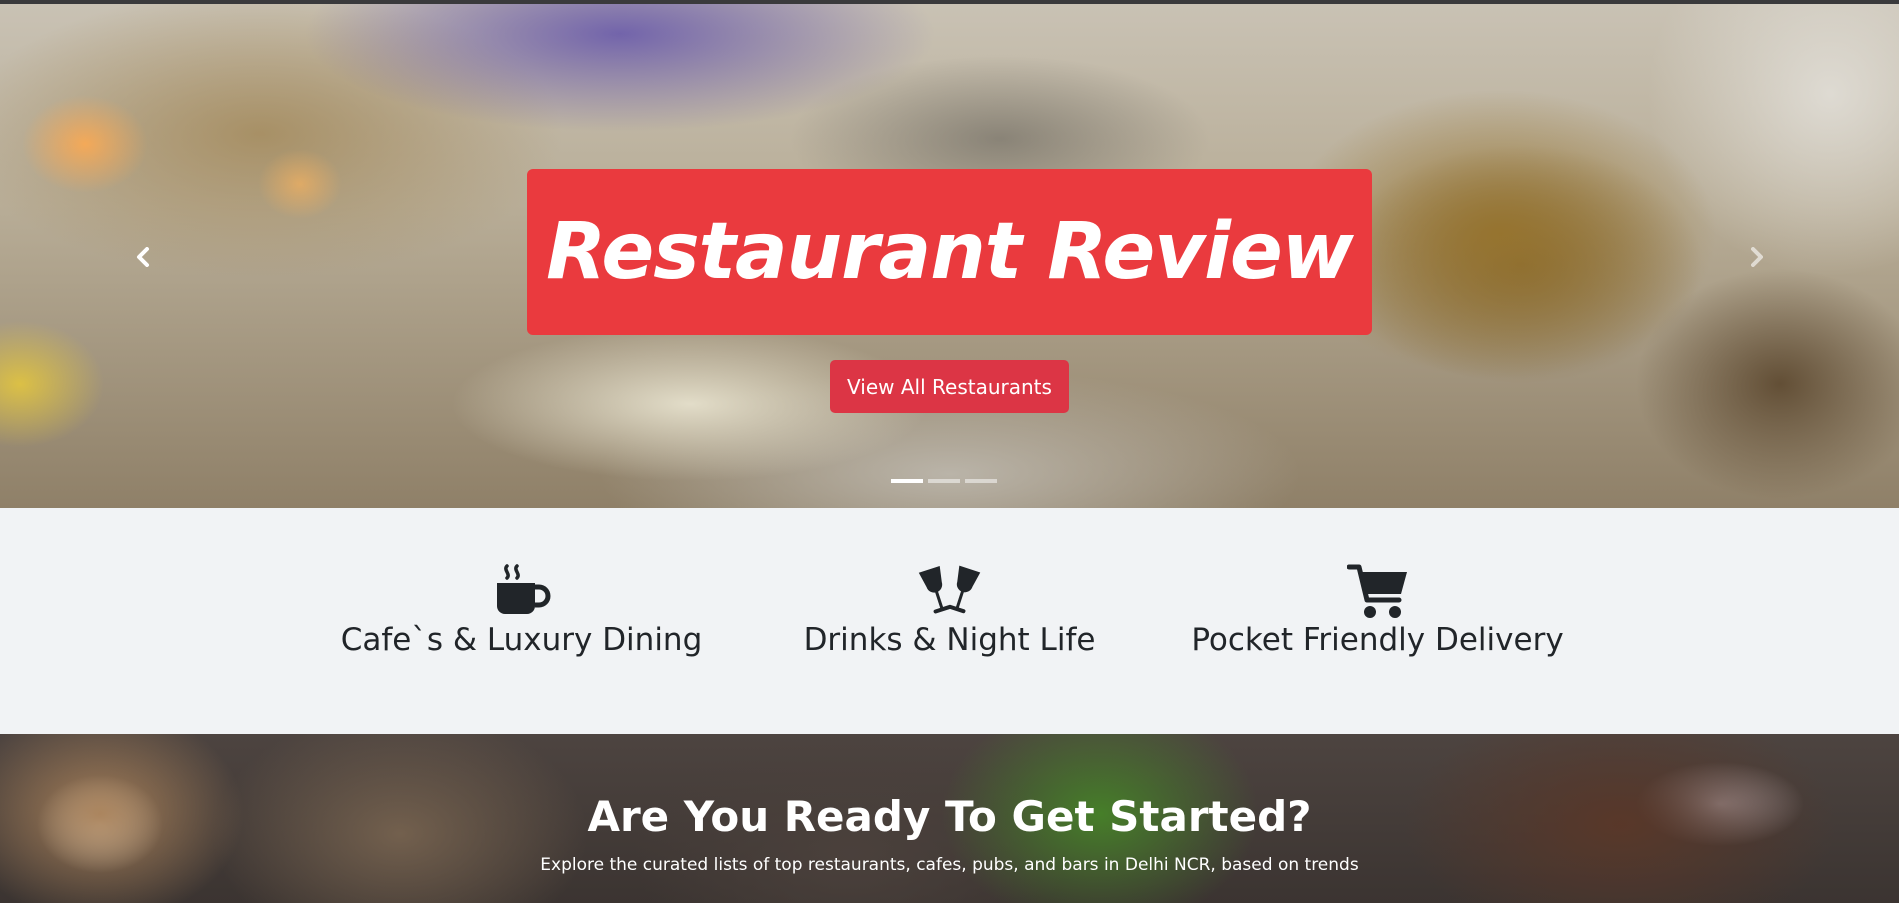  Describe the element at coordinates (949, 589) in the screenshot. I see `wine-glasses-cheers-icon` at that location.